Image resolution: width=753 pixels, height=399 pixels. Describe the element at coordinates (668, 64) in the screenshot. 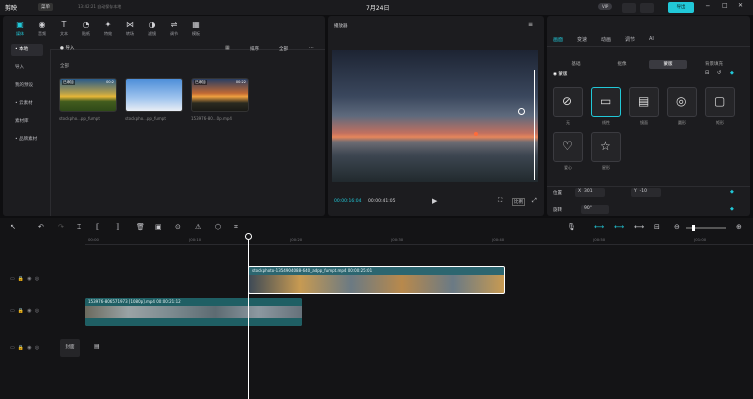

I see `prop-subtab-2: 蒙版` at that location.